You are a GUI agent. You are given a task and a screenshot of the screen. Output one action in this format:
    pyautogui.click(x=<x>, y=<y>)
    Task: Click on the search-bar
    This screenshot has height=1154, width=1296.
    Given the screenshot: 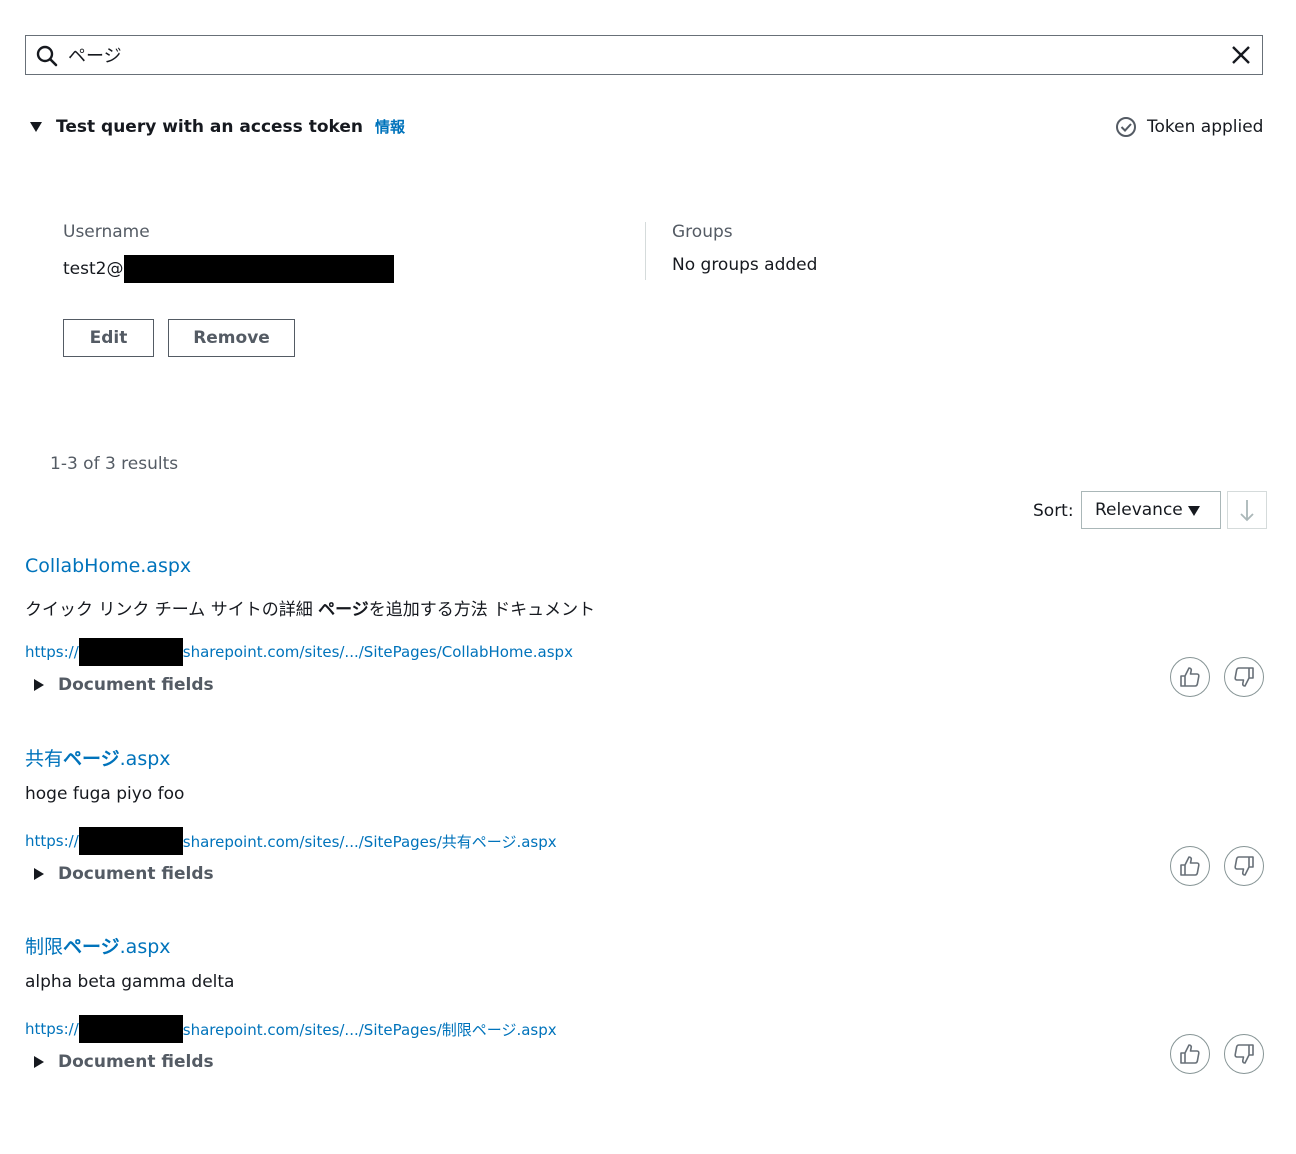 What is the action you would take?
    pyautogui.click(x=644, y=55)
    